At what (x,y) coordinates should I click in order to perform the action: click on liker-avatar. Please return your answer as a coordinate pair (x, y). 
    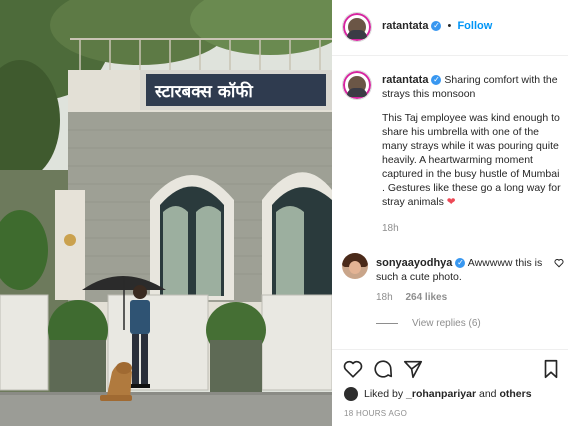
    Looking at the image, I should click on (351, 394).